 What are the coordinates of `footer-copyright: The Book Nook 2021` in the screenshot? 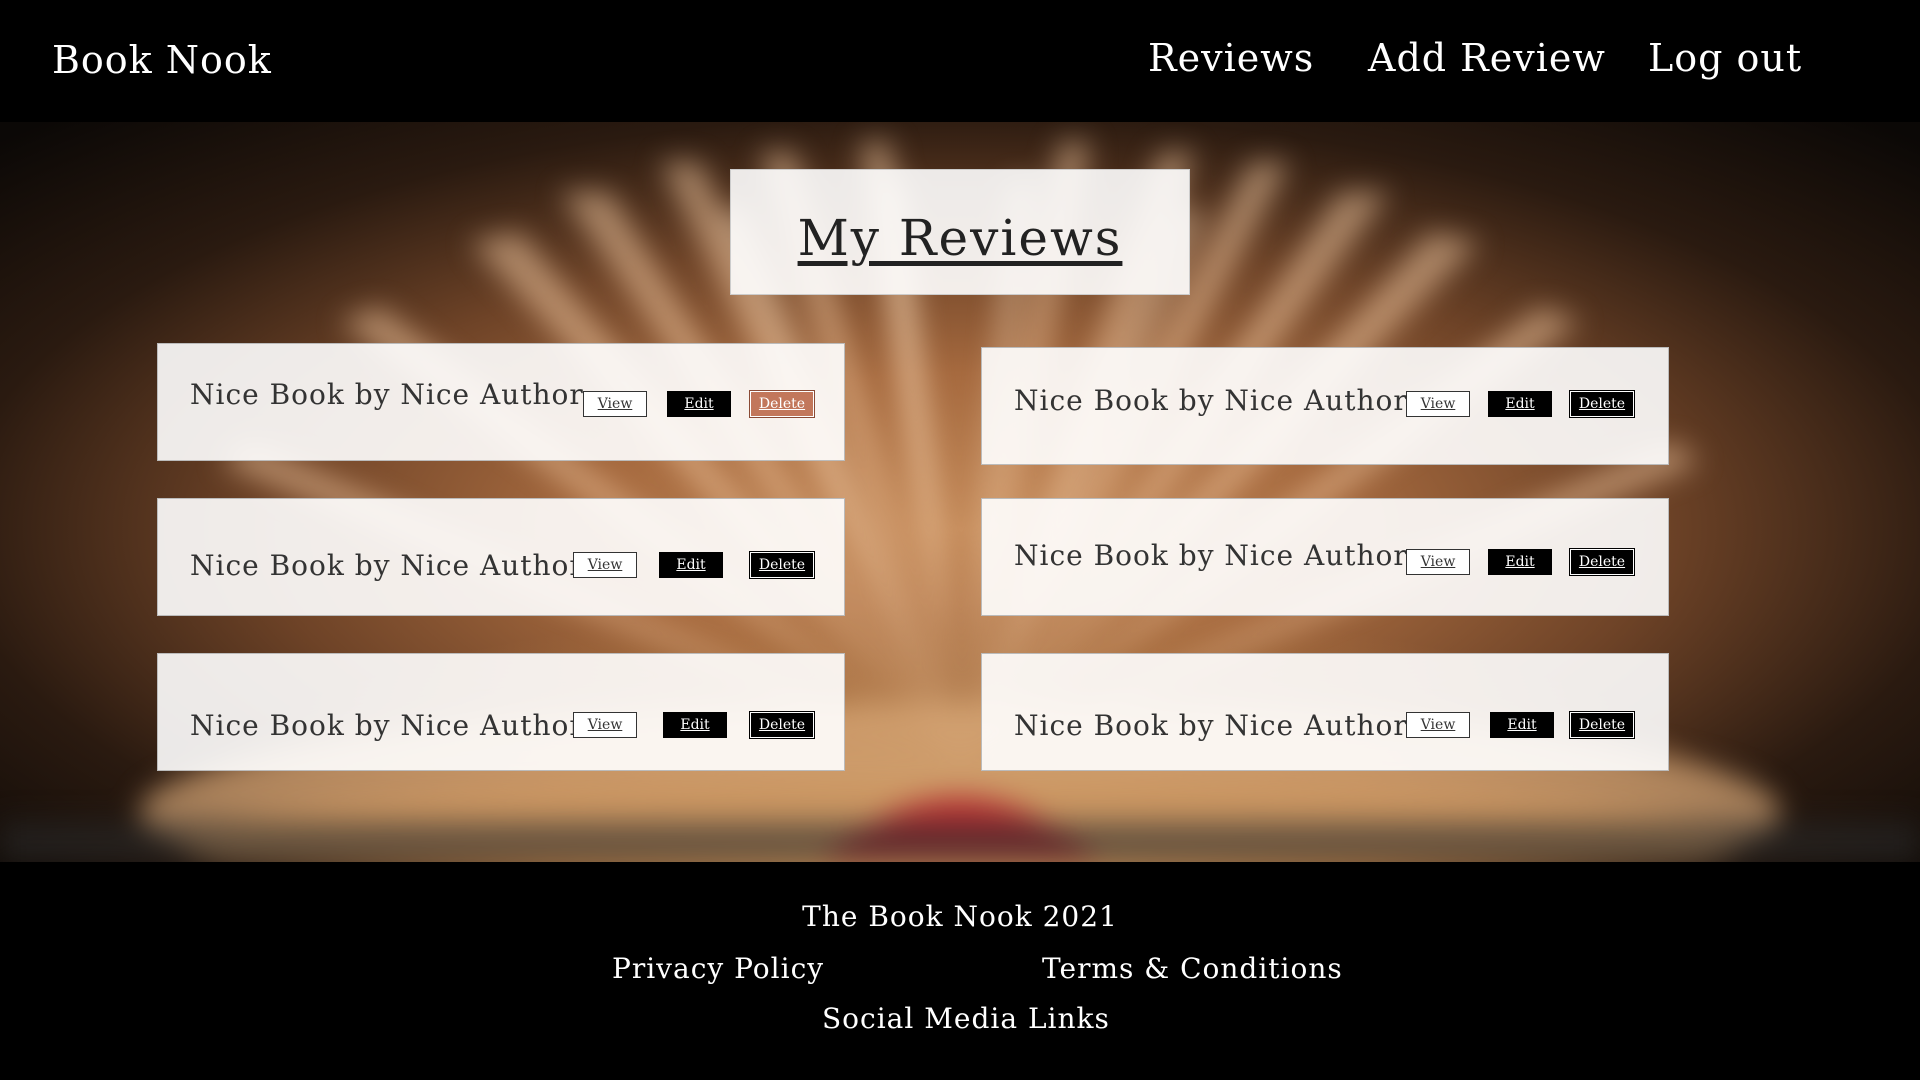 It's located at (960, 916).